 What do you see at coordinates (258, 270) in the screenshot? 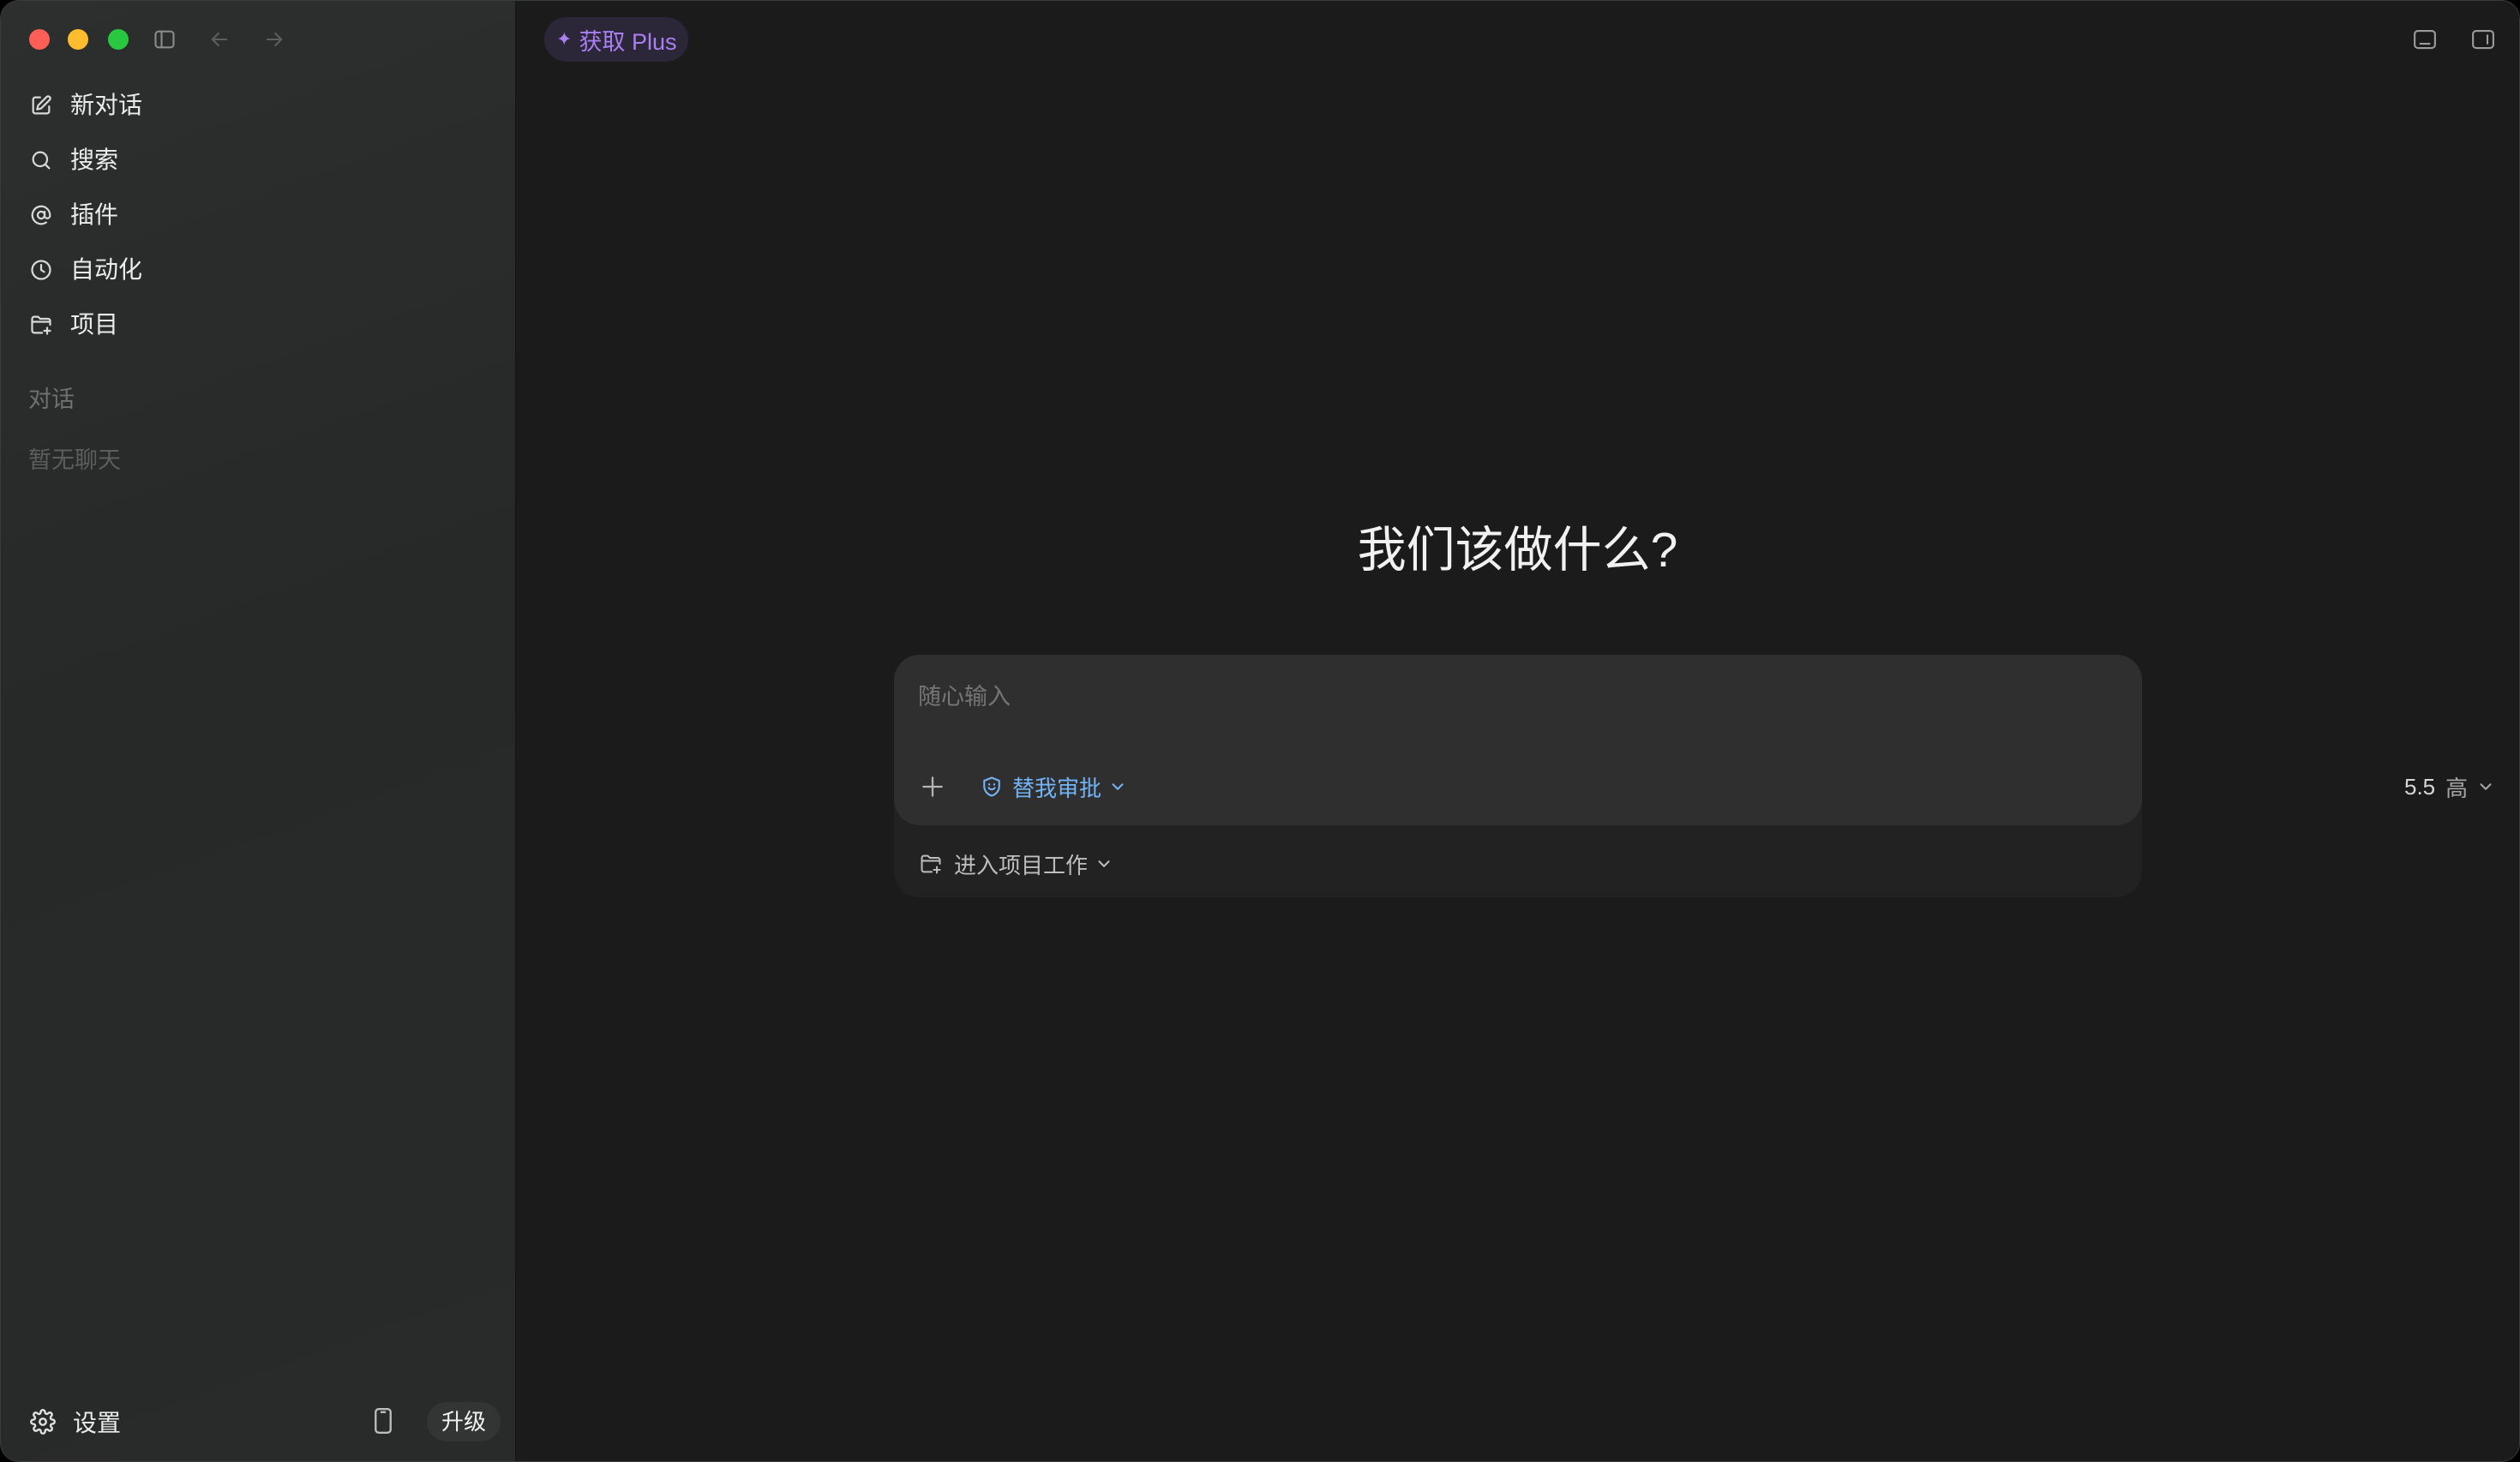
I see `sidebar-item-automation: 自动化` at bounding box center [258, 270].